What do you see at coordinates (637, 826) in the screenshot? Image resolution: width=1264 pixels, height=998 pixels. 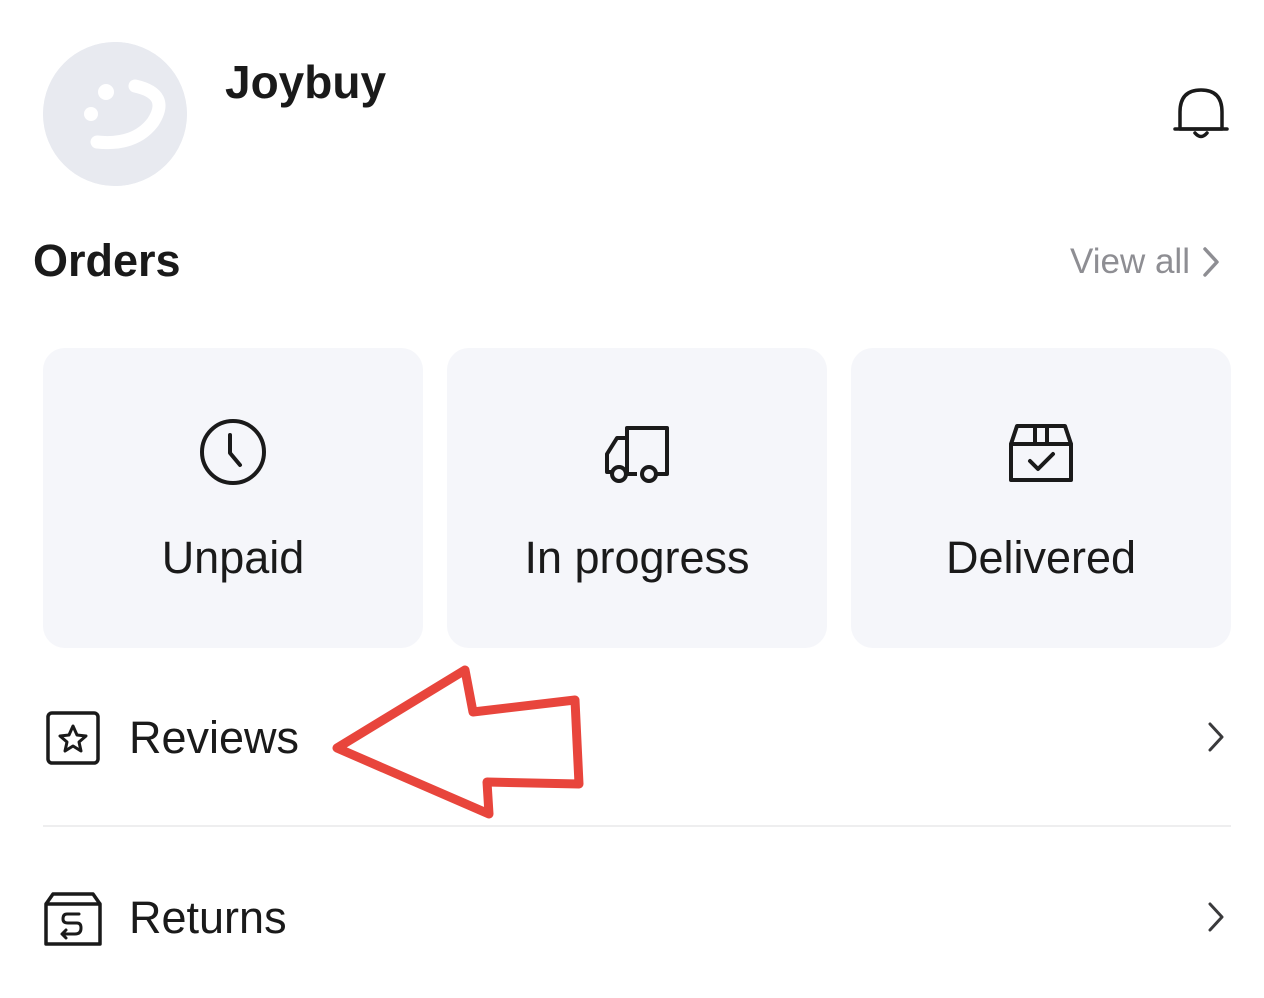 I see `divider` at bounding box center [637, 826].